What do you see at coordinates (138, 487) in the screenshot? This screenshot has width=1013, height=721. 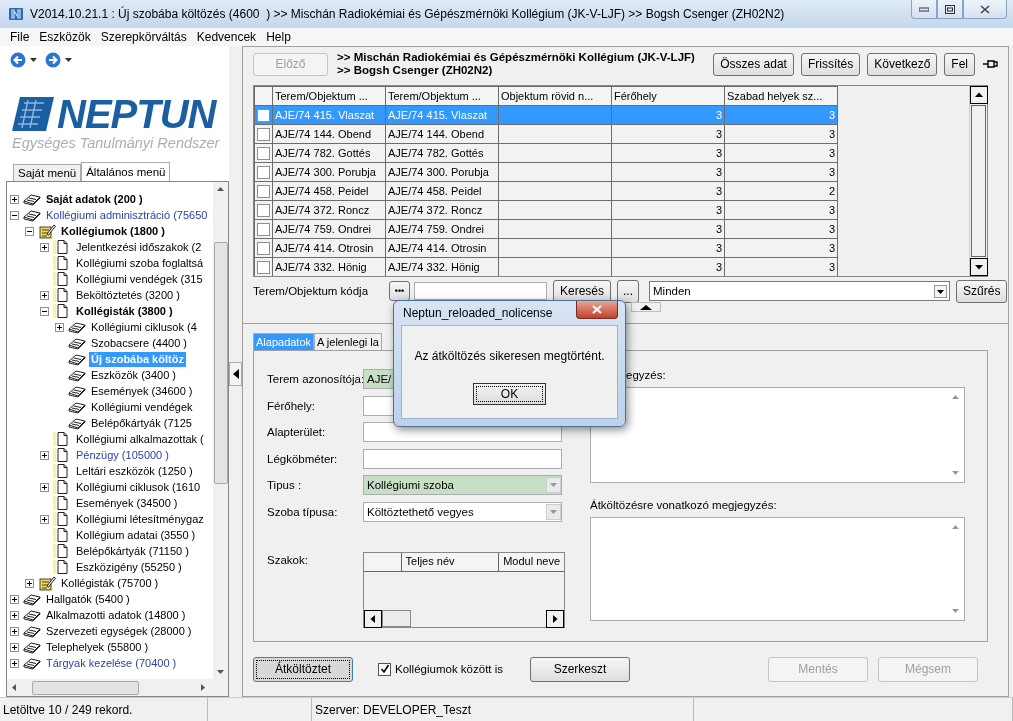 I see `tree-item: Kollégiumi ciklusok (1610` at bounding box center [138, 487].